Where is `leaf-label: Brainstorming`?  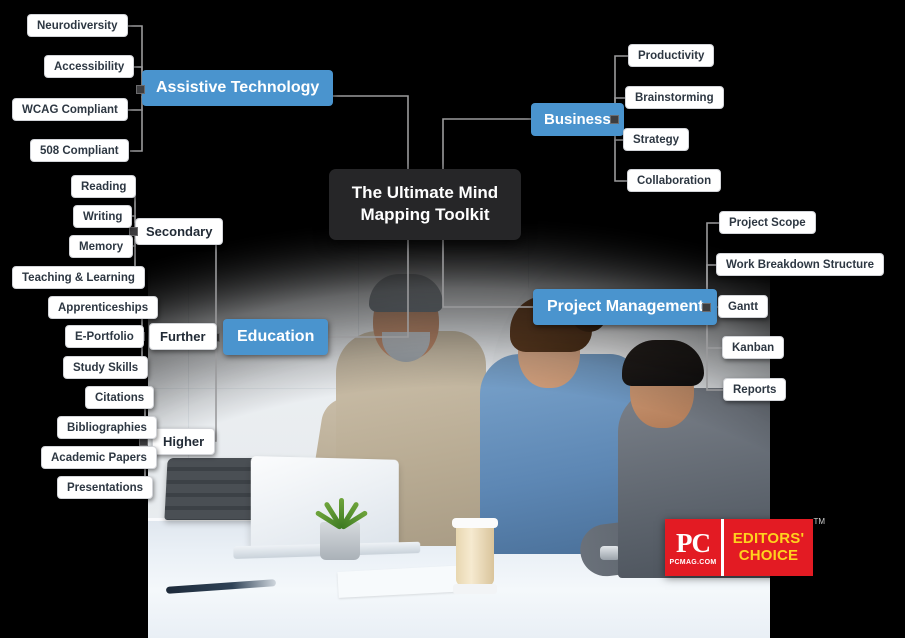 leaf-label: Brainstorming is located at coordinates (674, 97).